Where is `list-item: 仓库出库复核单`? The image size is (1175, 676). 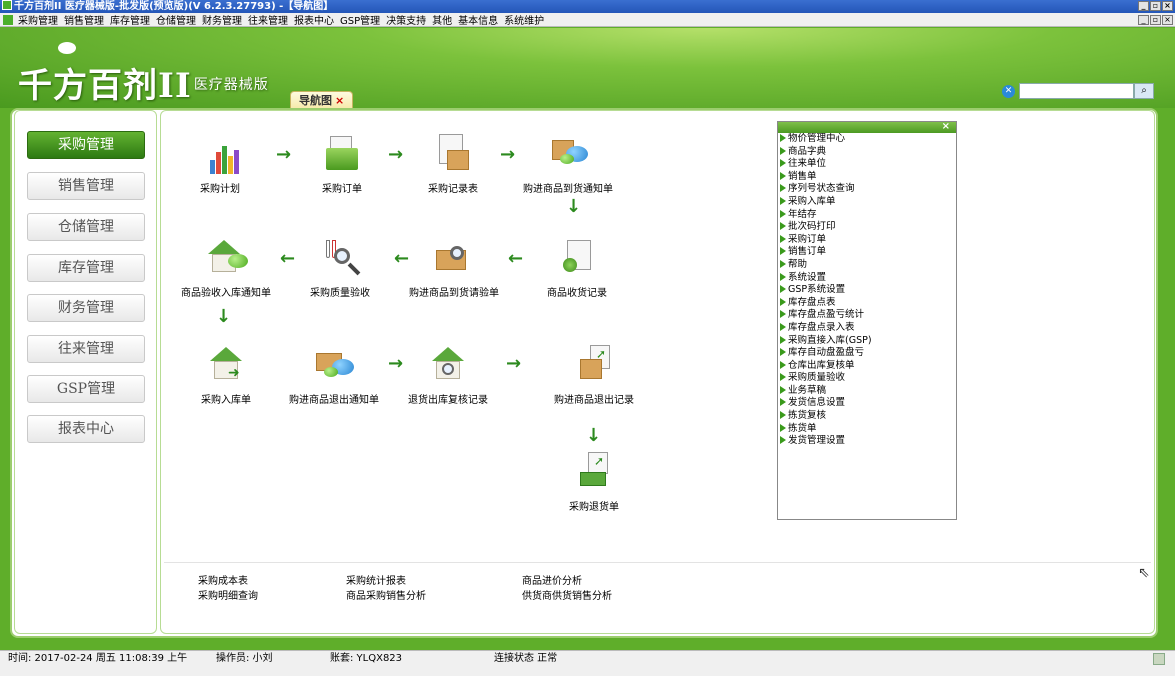
list-item: 仓库出库复核单 is located at coordinates (868, 366).